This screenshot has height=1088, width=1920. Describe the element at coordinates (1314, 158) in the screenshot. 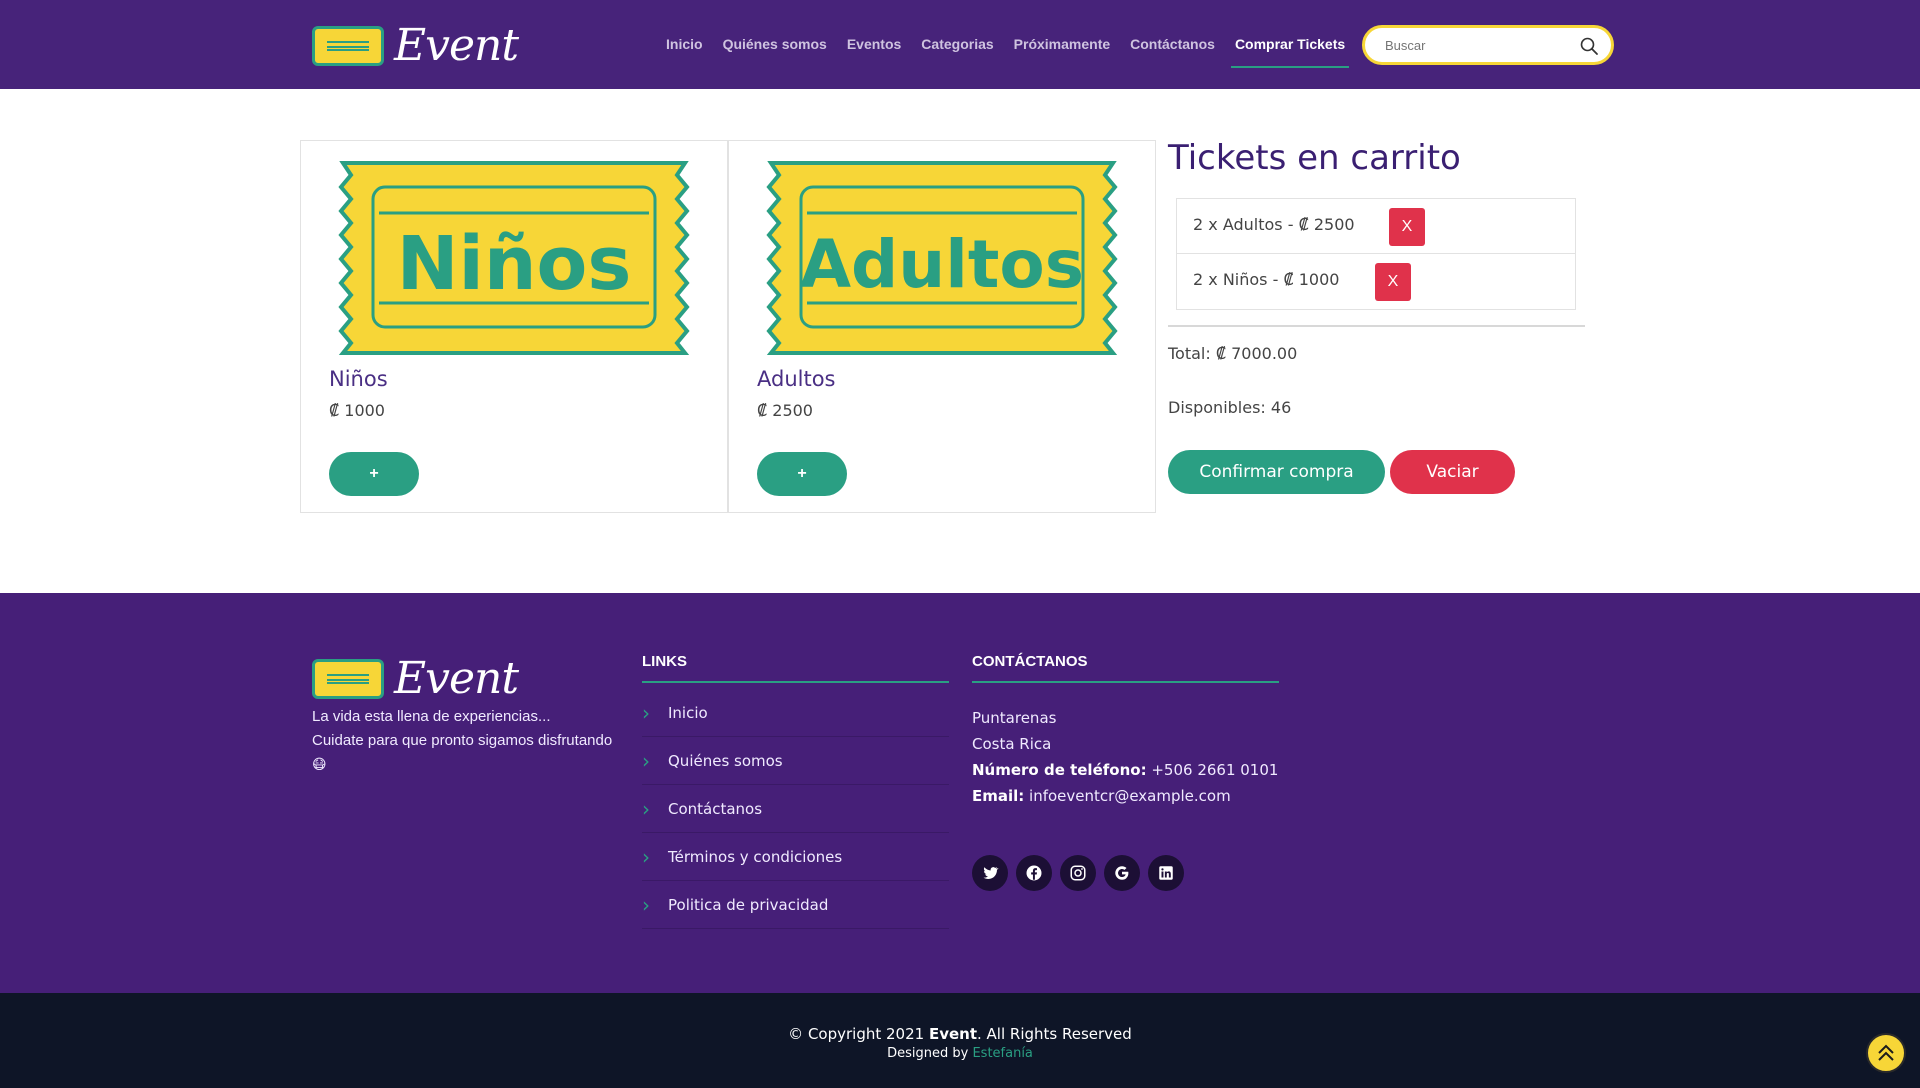

I see `cart-title: Tickets en carrito` at that location.